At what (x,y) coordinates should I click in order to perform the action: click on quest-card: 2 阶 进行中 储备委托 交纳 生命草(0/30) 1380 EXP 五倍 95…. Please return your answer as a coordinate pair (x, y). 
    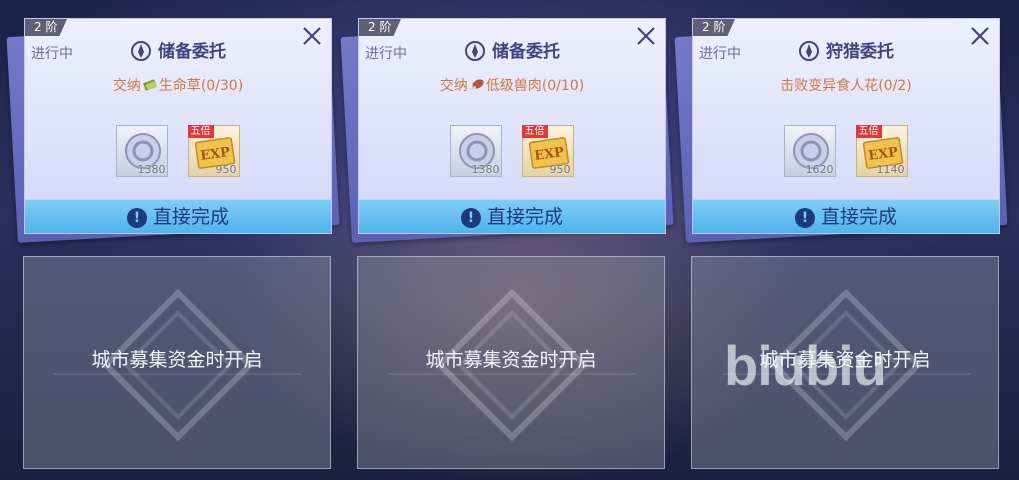
    Looking at the image, I should click on (178, 126).